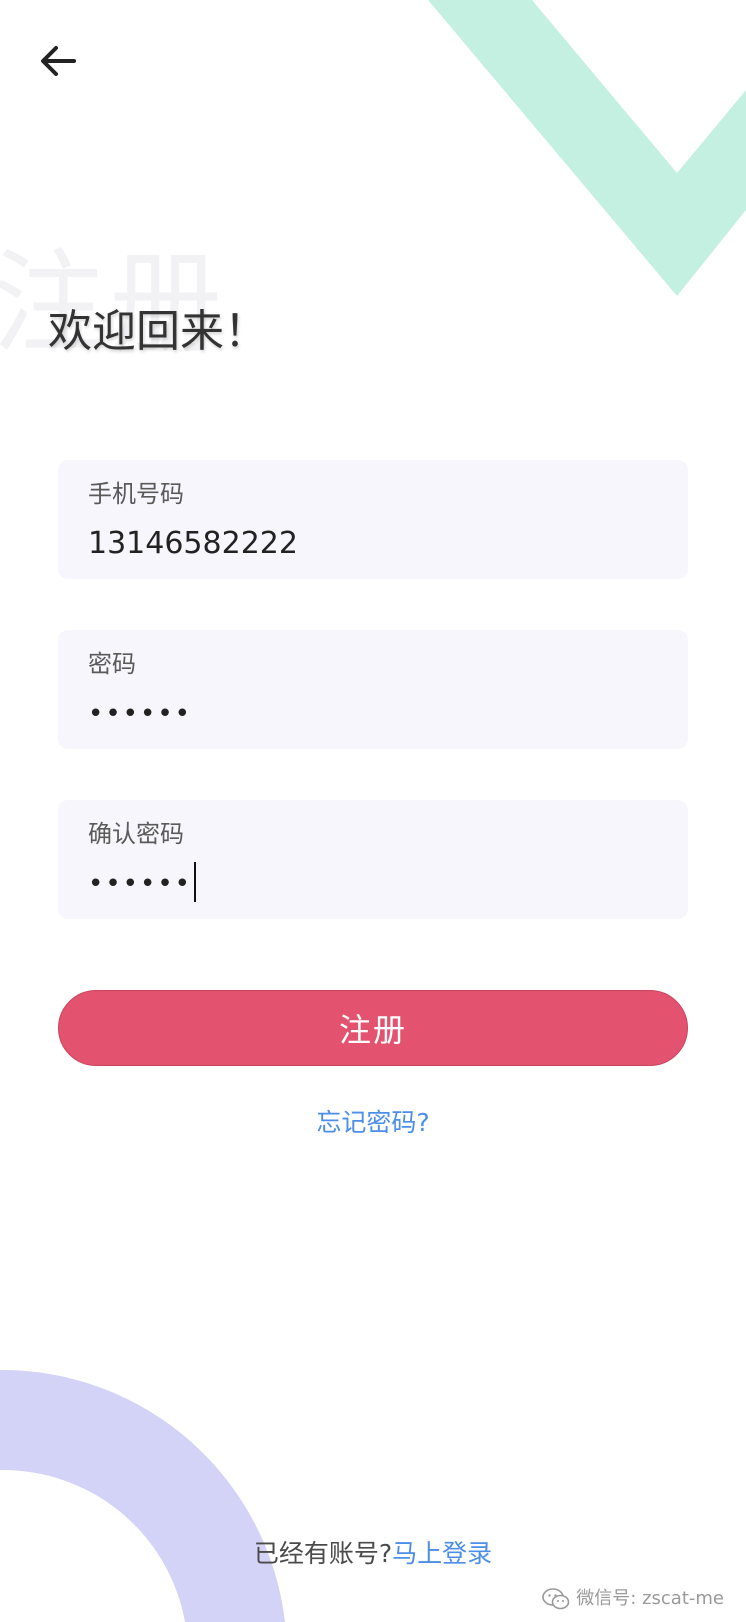  I want to click on wechat-watermark: 微信号: zscat-me, so click(633, 1599).